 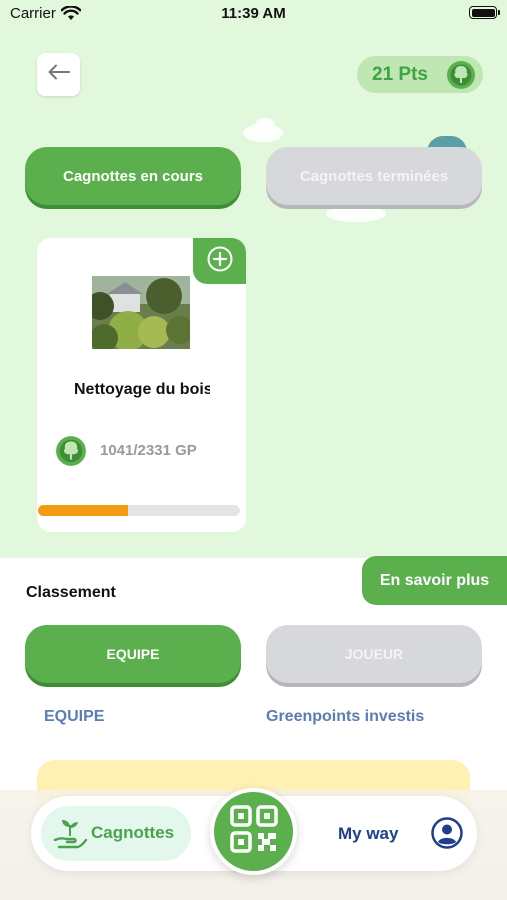 What do you see at coordinates (400, 74) in the screenshot?
I see `points-value: 21 Pts` at bounding box center [400, 74].